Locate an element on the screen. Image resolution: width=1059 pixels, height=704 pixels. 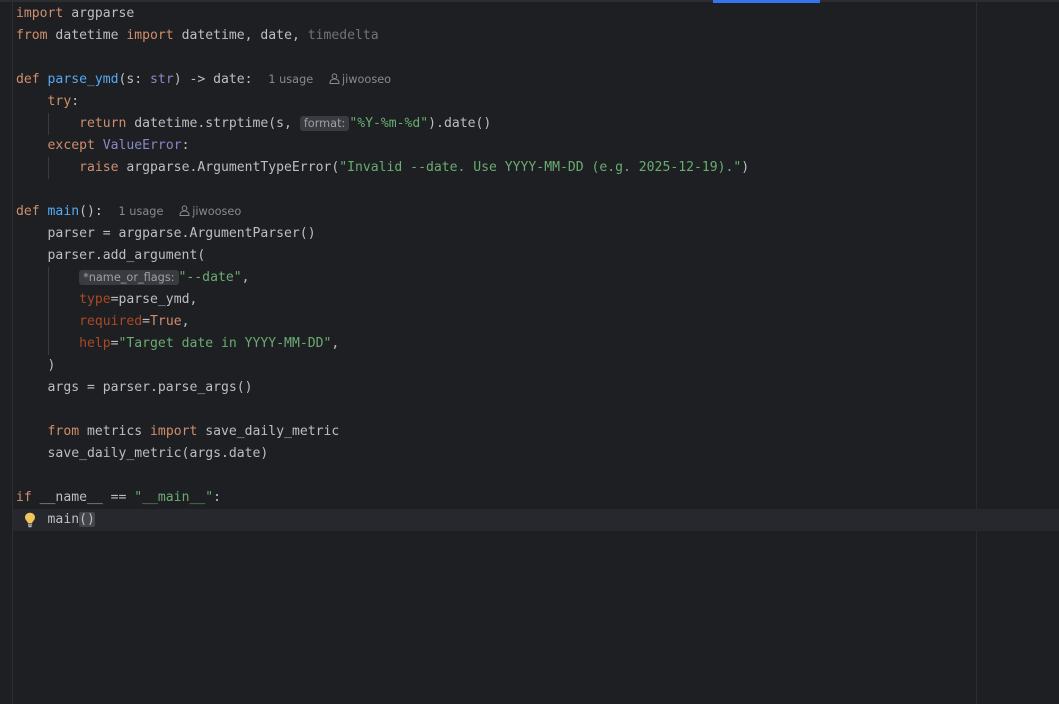
code-text: argparse.ArgumentTypeError( is located at coordinates (229, 167).